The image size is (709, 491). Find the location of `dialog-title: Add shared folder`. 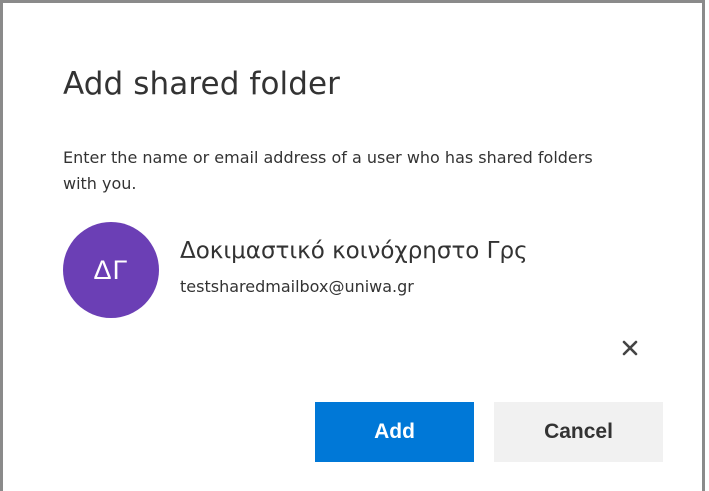

dialog-title: Add shared folder is located at coordinates (202, 84).